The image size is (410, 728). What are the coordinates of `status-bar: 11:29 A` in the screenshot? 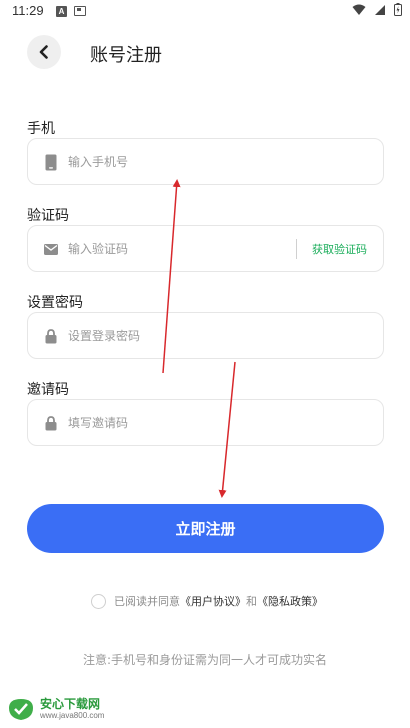 It's located at (205, 12).